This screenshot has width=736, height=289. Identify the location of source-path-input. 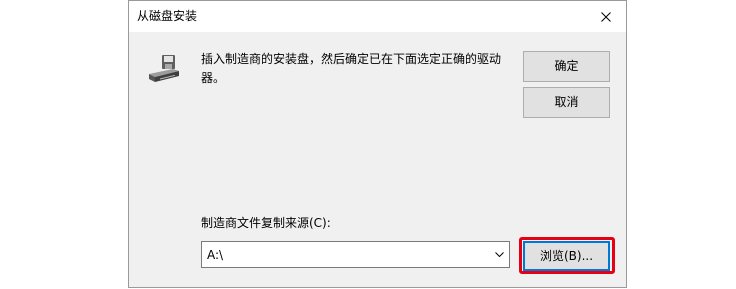
(345, 254).